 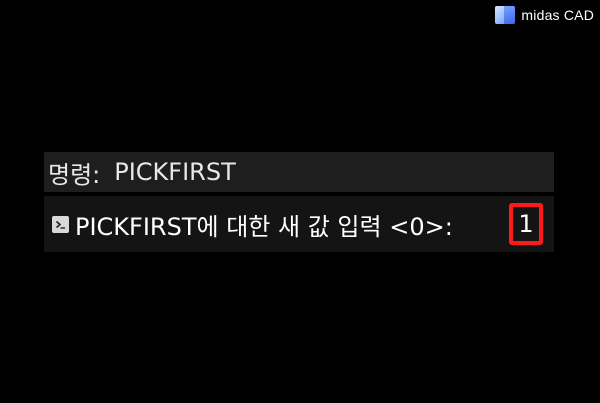 I want to click on command-prompt-text: PICKFIRST에 대한 새 값 입력 <0>:, so click(x=264, y=226).